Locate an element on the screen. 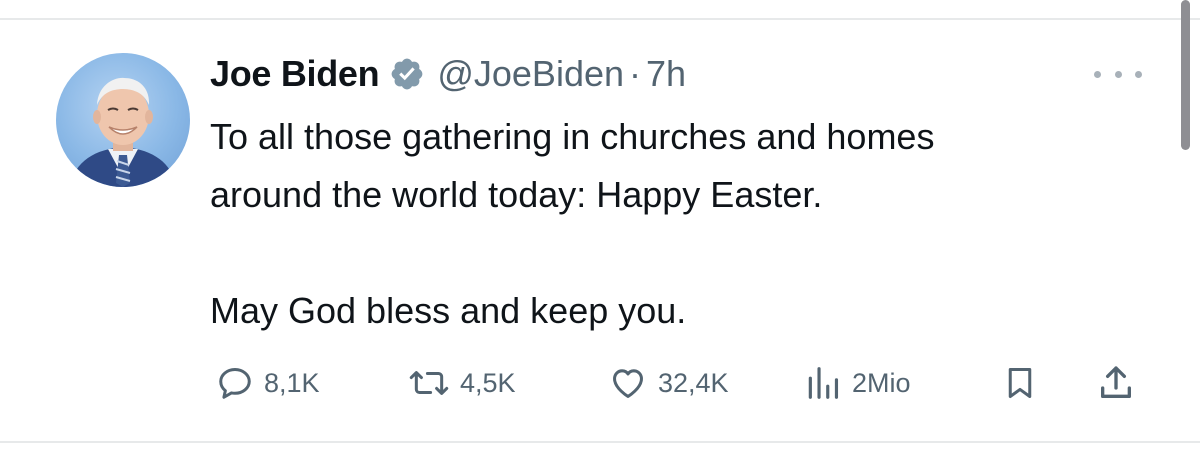 This screenshot has width=1200, height=458. views-chart-icon is located at coordinates (823, 383).